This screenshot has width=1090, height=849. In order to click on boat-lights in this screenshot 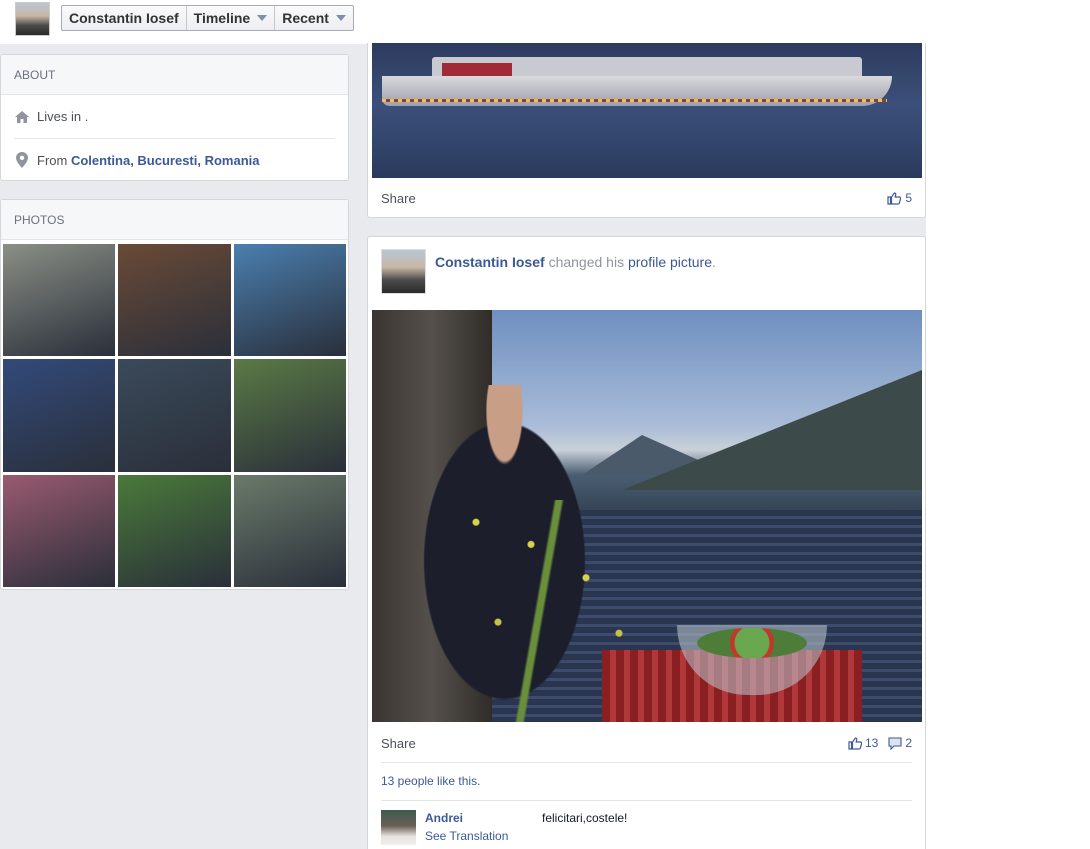, I will do `click(634, 100)`.